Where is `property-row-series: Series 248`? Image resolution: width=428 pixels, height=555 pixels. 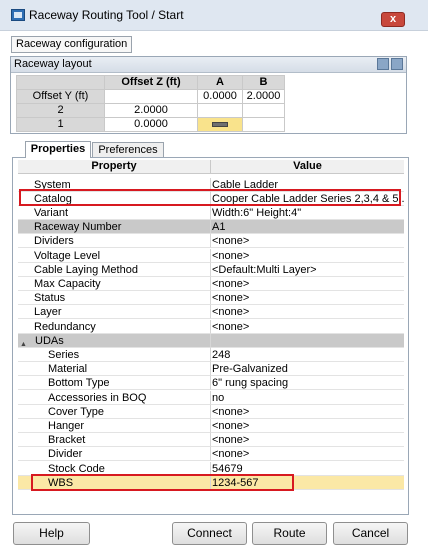
property-row-series: Series 248 is located at coordinates (210, 354).